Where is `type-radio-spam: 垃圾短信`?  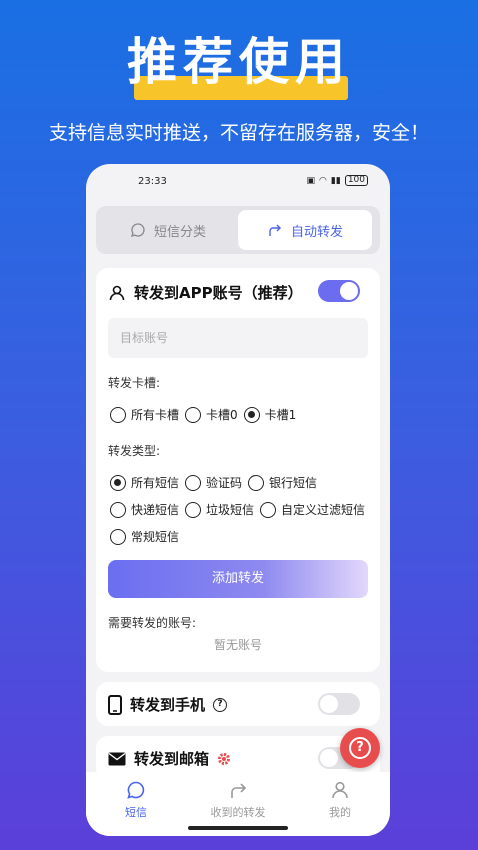 type-radio-spam: 垃圾短信 is located at coordinates (219, 509).